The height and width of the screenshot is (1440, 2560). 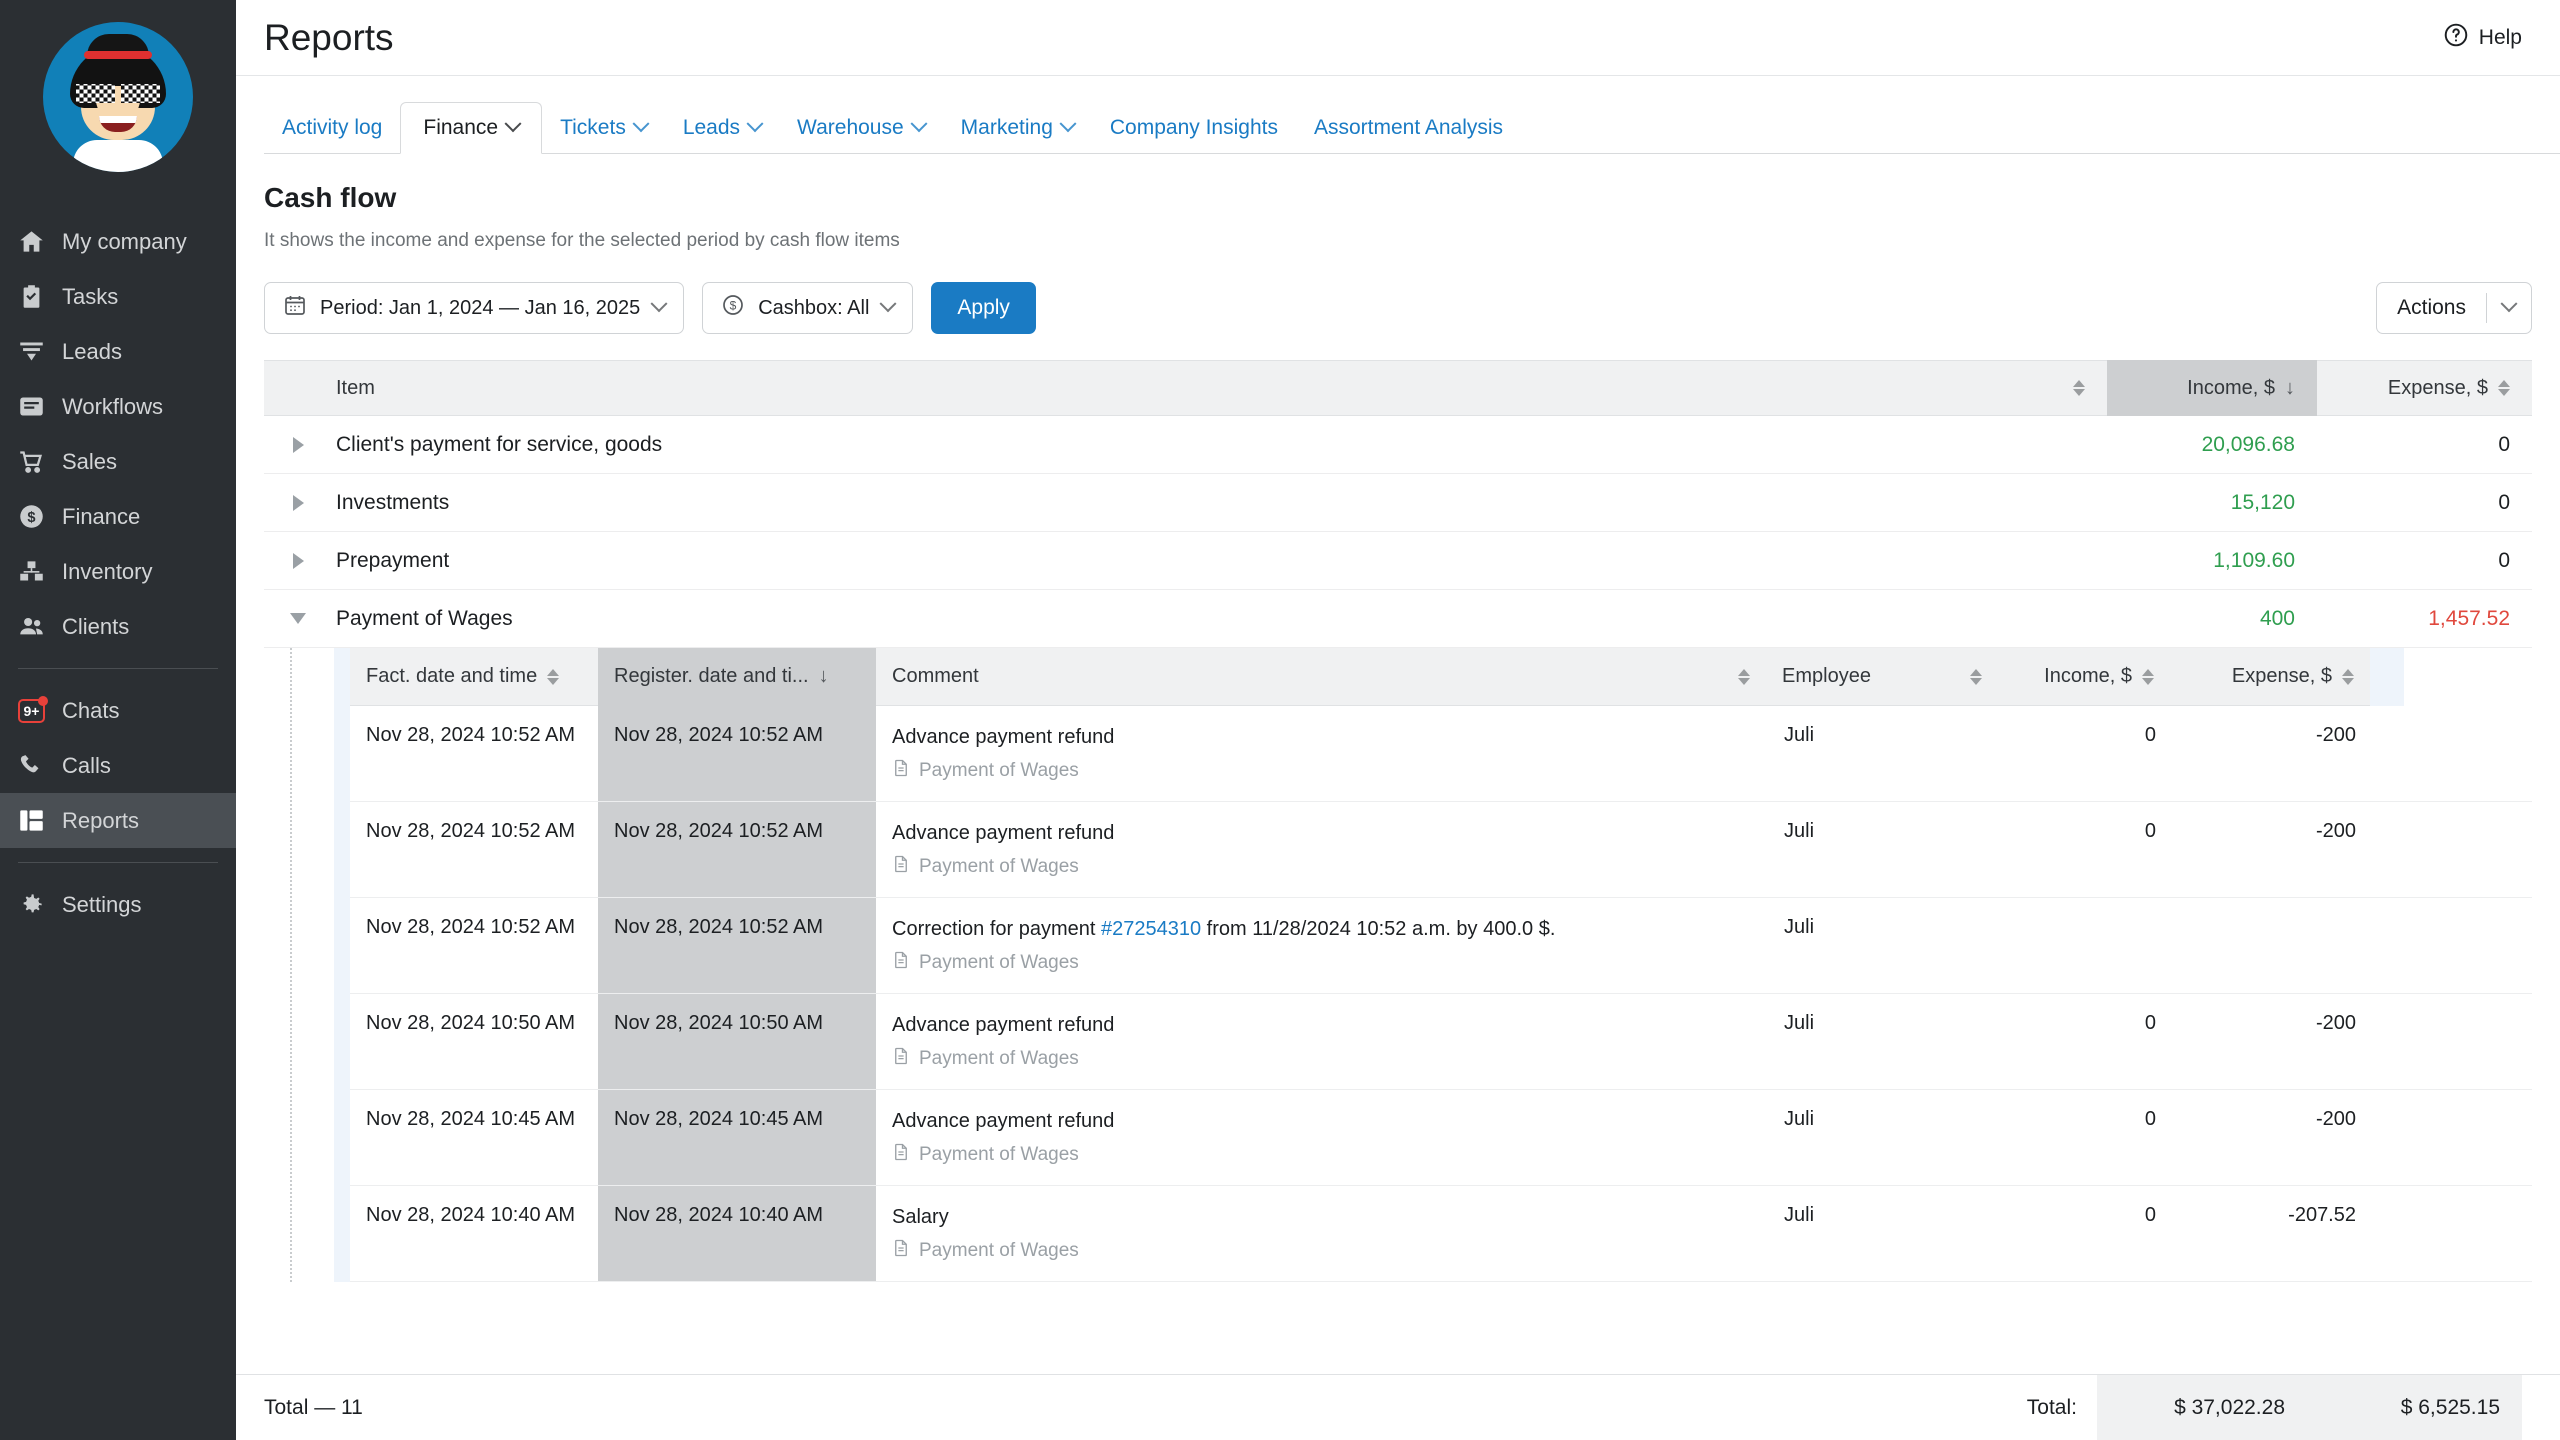 I want to click on avatar, so click(x=118, y=97).